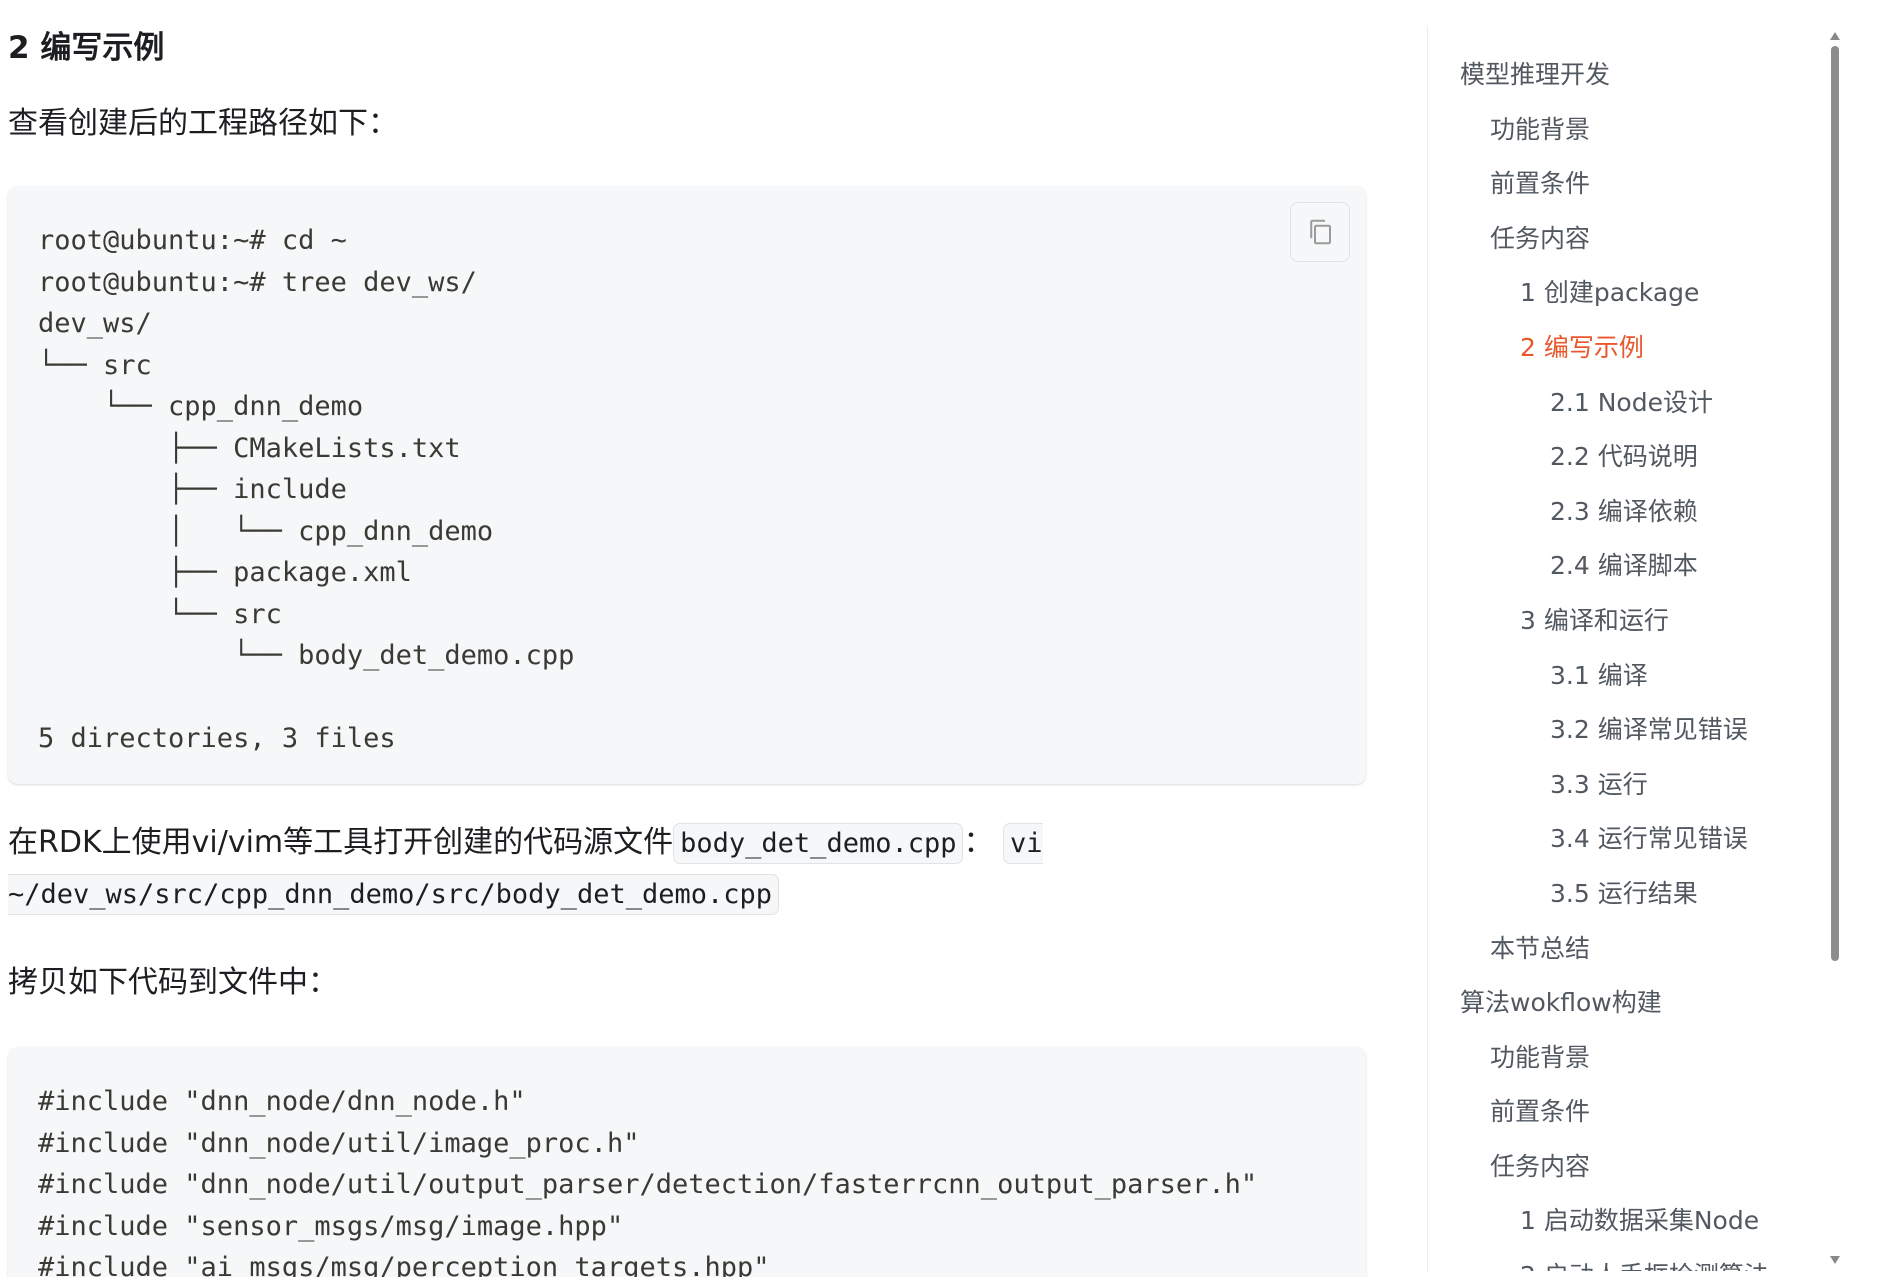  Describe the element at coordinates (1633, 75) in the screenshot. I see `toc-item: 模型推理开发` at that location.